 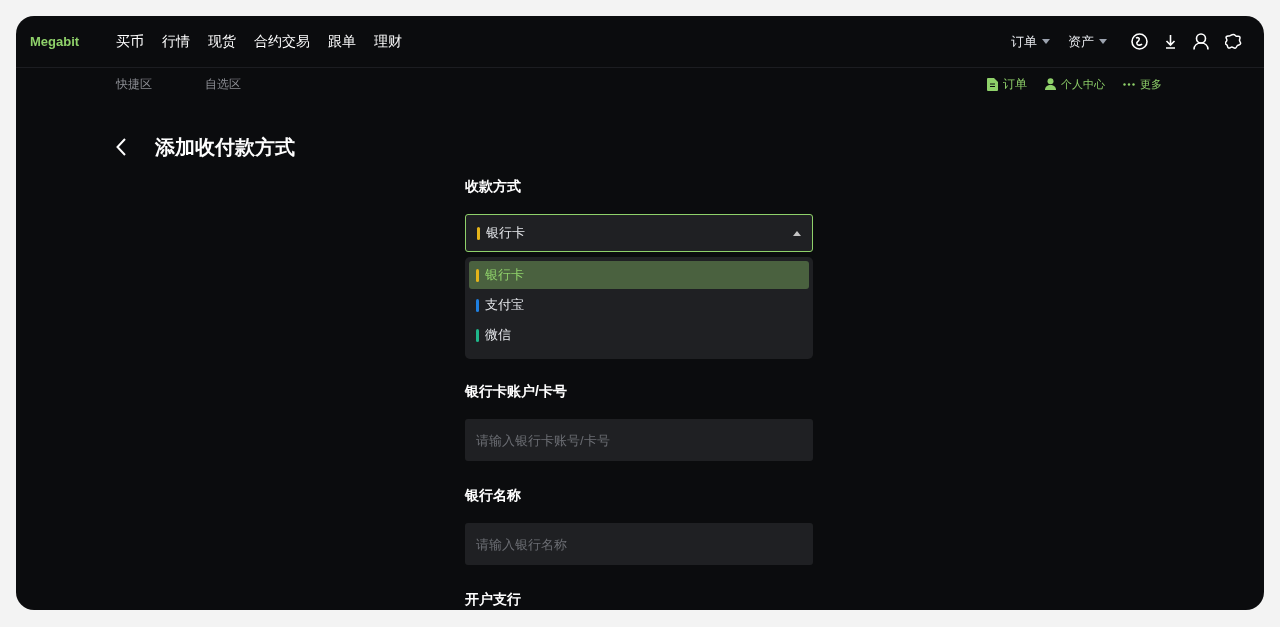 What do you see at coordinates (223, 84) in the screenshot?
I see `subnav-tab: 自选区` at bounding box center [223, 84].